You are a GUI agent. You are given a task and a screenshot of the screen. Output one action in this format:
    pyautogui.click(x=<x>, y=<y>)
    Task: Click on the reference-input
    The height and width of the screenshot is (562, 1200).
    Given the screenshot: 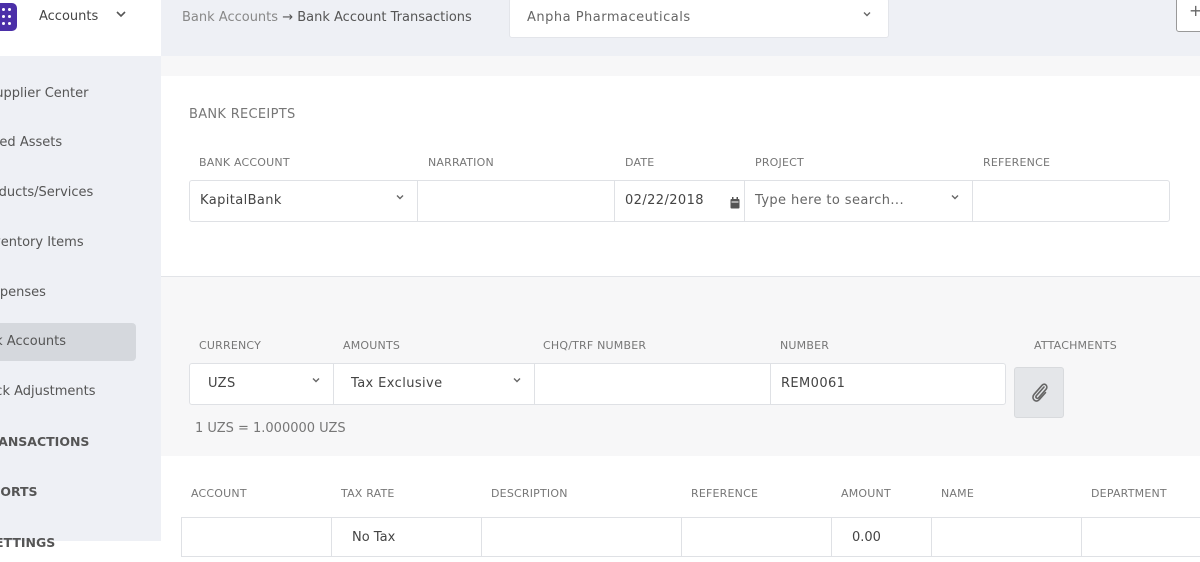 What is the action you would take?
    pyautogui.click(x=1071, y=201)
    